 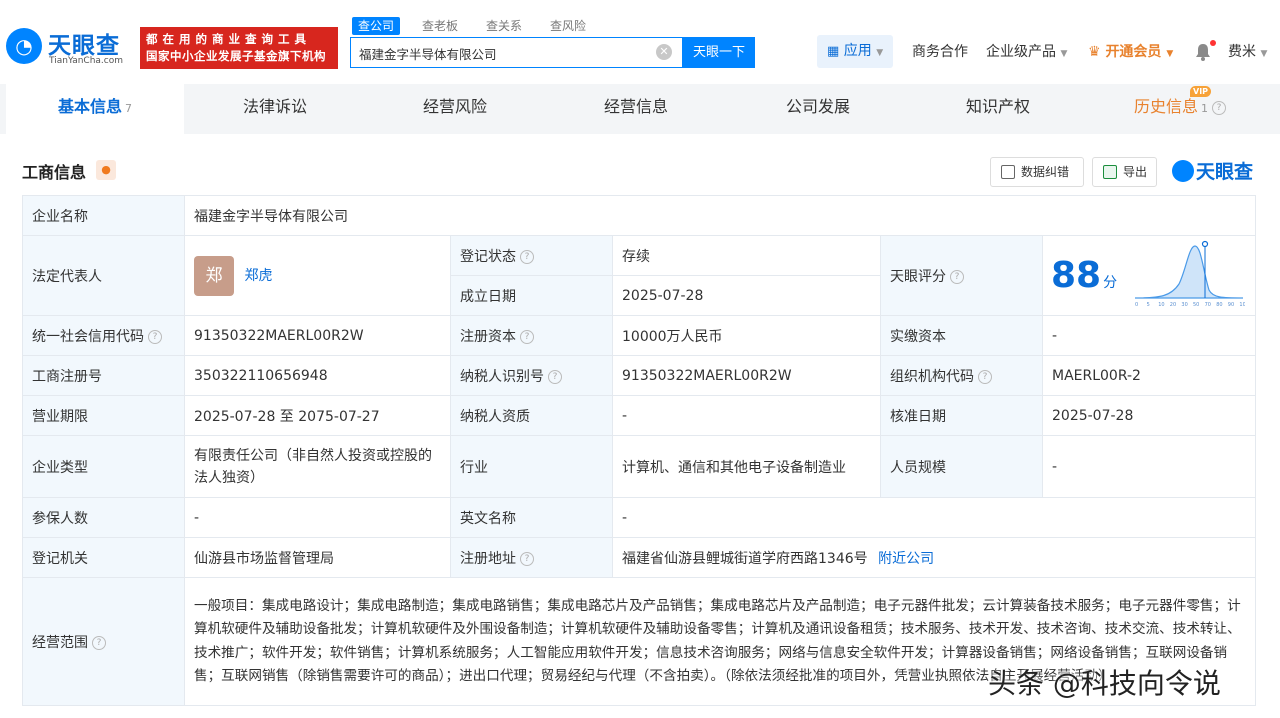 What do you see at coordinates (1184, 305) in the screenshot?
I see `score-tick-label: 30` at bounding box center [1184, 305].